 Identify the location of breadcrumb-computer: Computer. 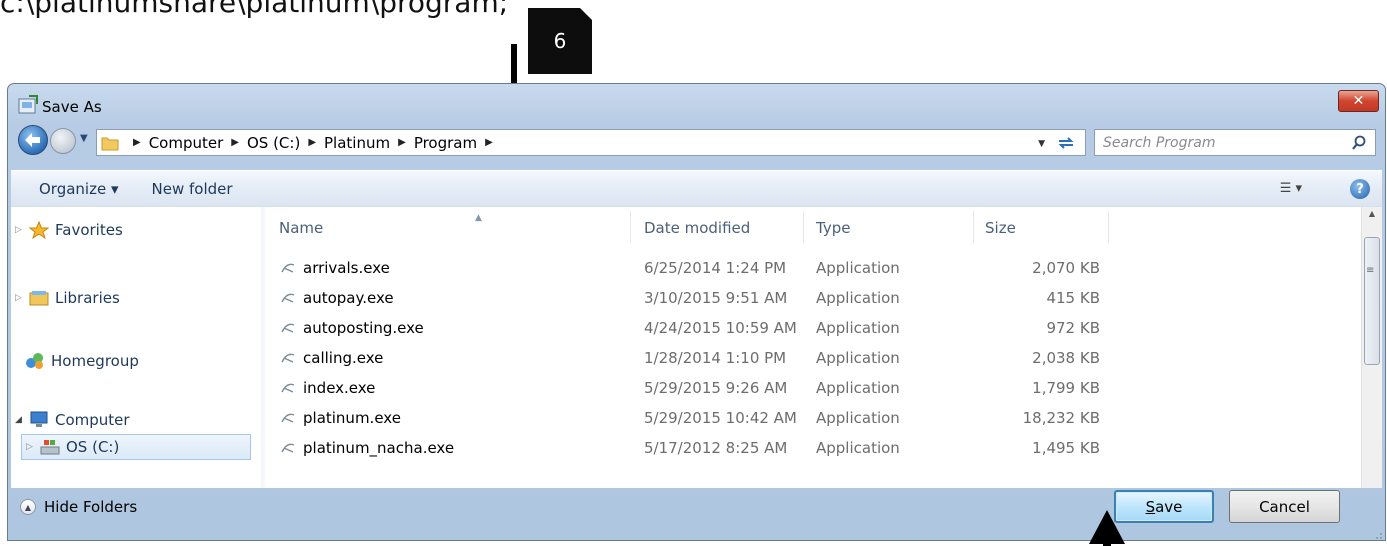
(186, 143).